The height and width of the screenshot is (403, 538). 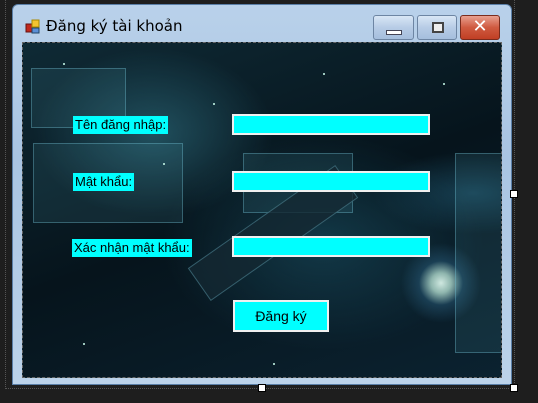 I want to click on password-input, so click(x=331, y=181).